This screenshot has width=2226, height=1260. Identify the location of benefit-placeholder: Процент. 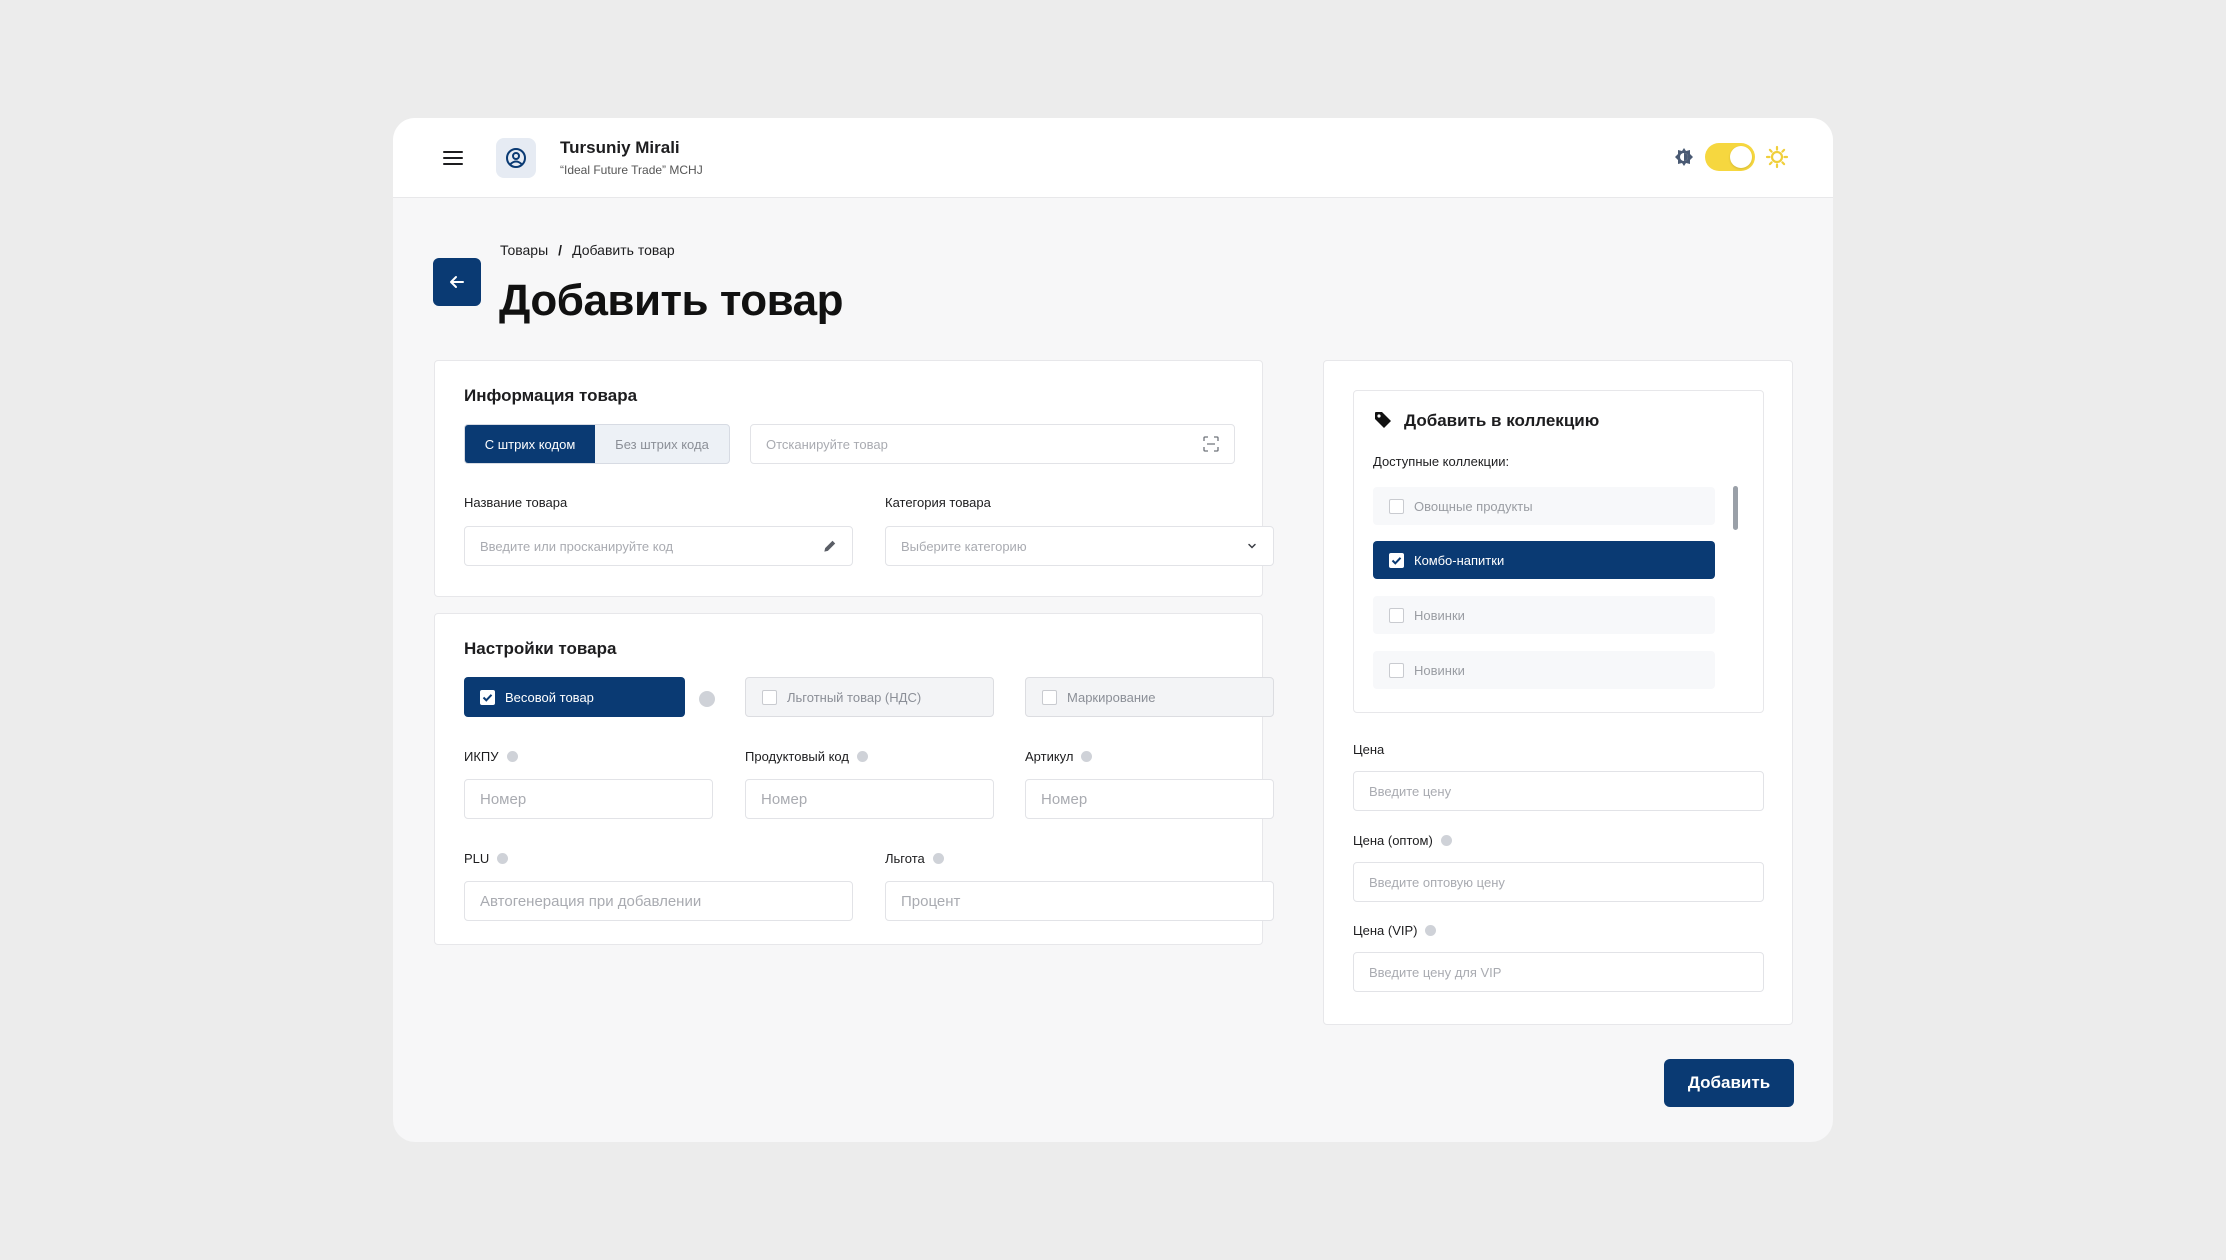
(931, 901).